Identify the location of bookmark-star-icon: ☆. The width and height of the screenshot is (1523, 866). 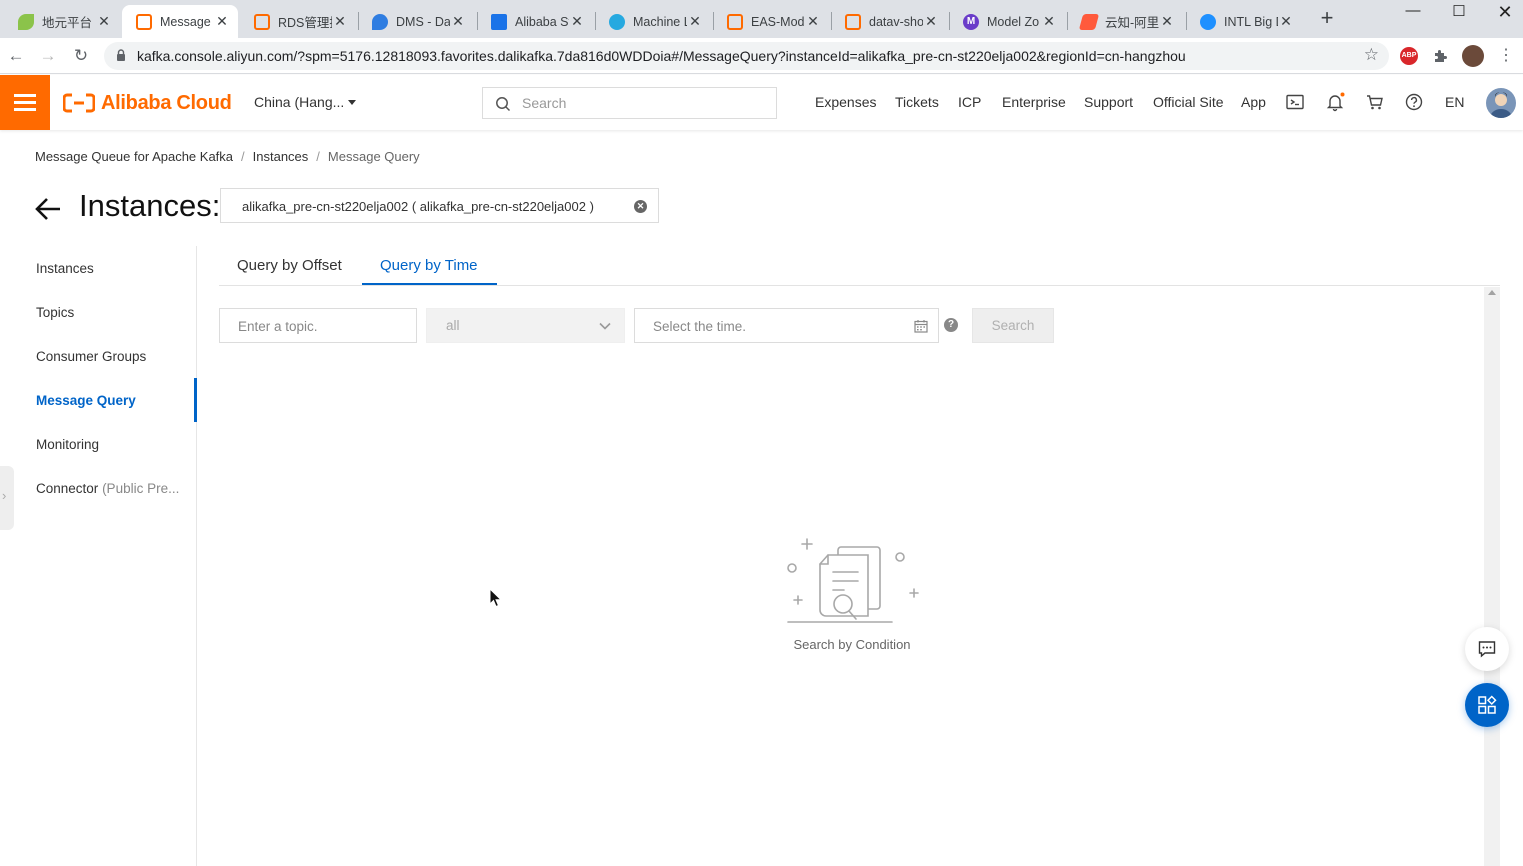
(1371, 55).